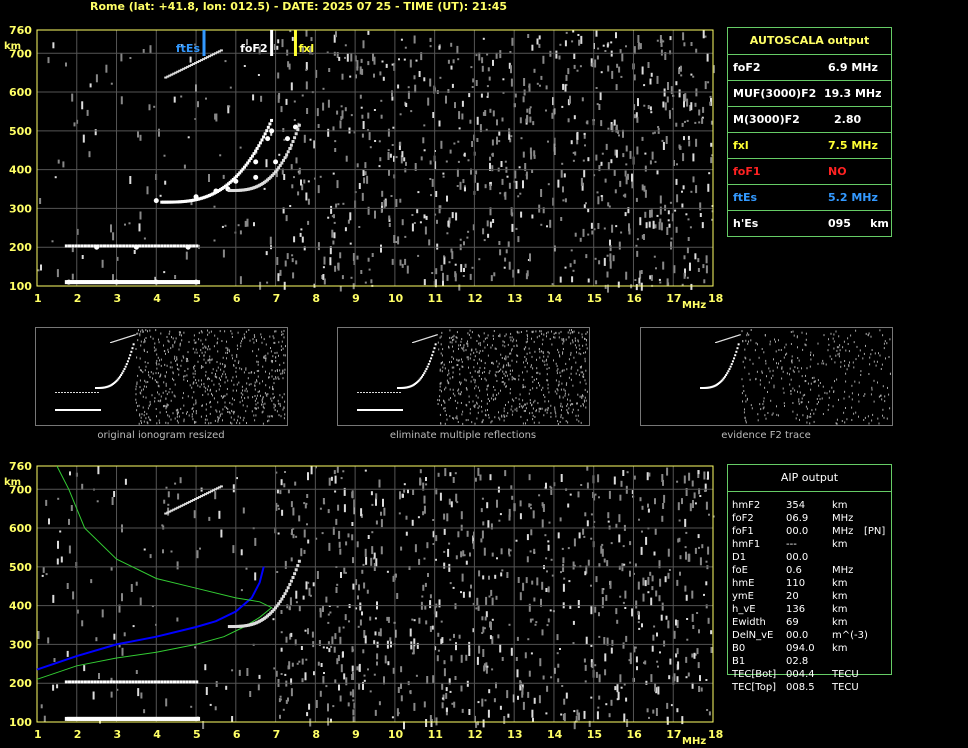 The image size is (968, 748). Describe the element at coordinates (673, 734) in the screenshot. I see `x-tick-label: 17` at that location.